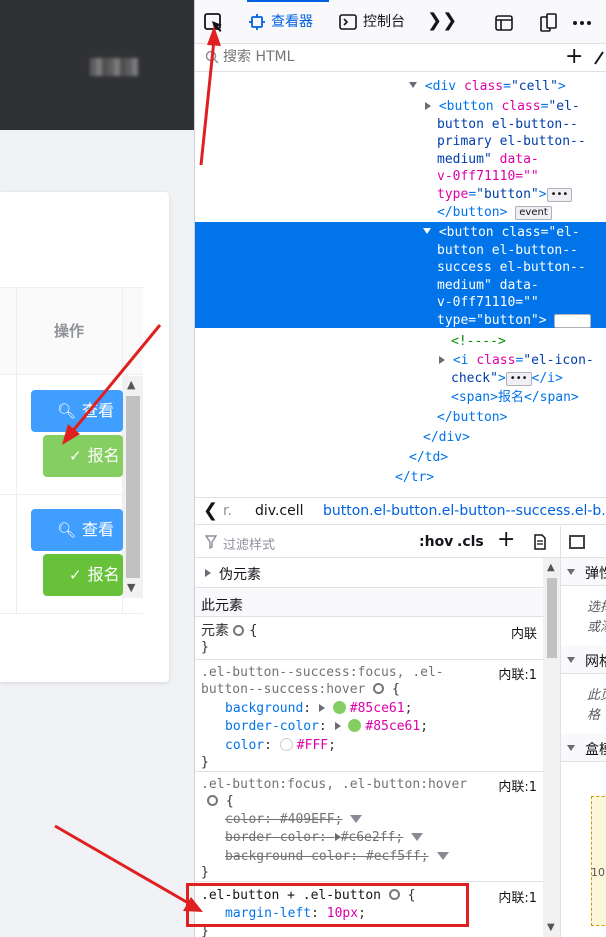 The height and width of the screenshot is (937, 606). Describe the element at coordinates (210, 511) in the screenshot. I see `chevron-left-icon: ❮` at that location.